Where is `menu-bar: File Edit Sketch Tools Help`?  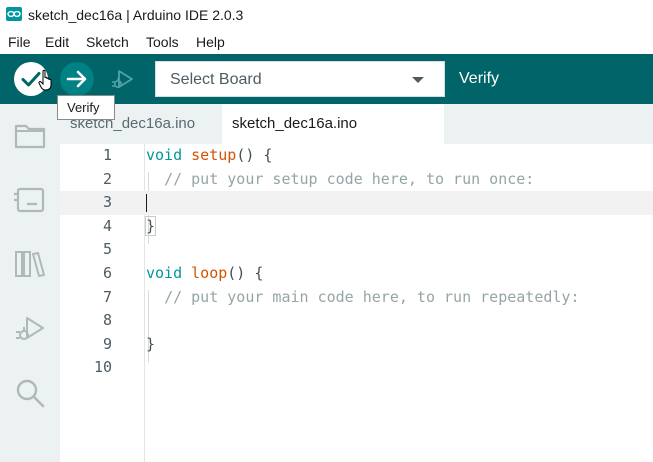
menu-bar: File Edit Sketch Tools Help is located at coordinates (326, 42).